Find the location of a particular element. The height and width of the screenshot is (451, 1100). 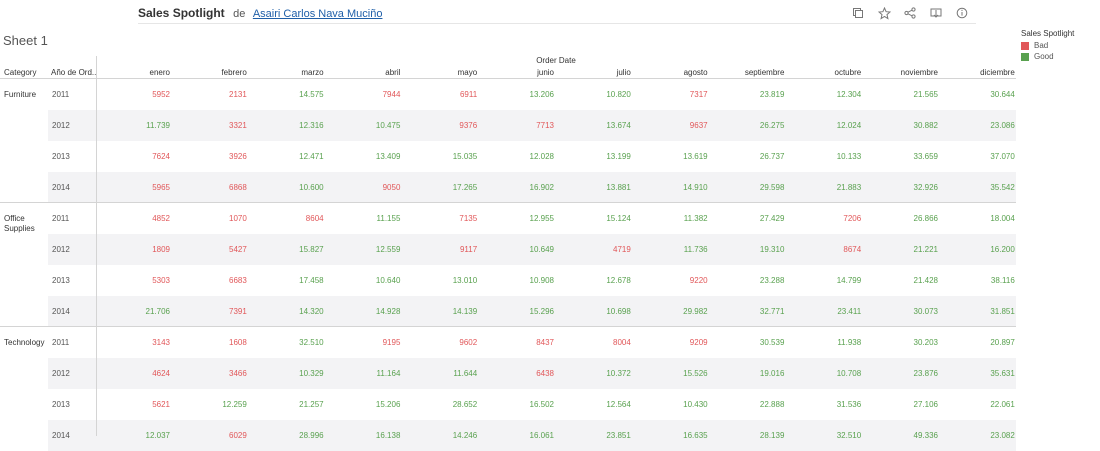

table-cell: 1809 is located at coordinates (135, 249).